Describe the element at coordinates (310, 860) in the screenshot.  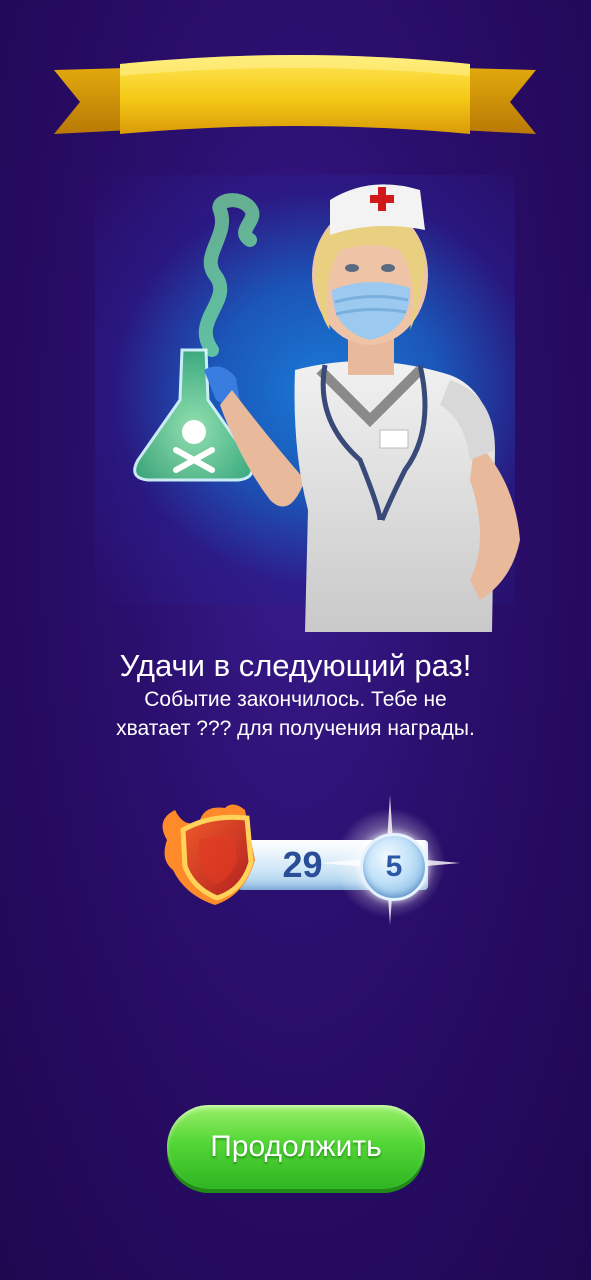
I see `event-progress: 29 5` at that location.